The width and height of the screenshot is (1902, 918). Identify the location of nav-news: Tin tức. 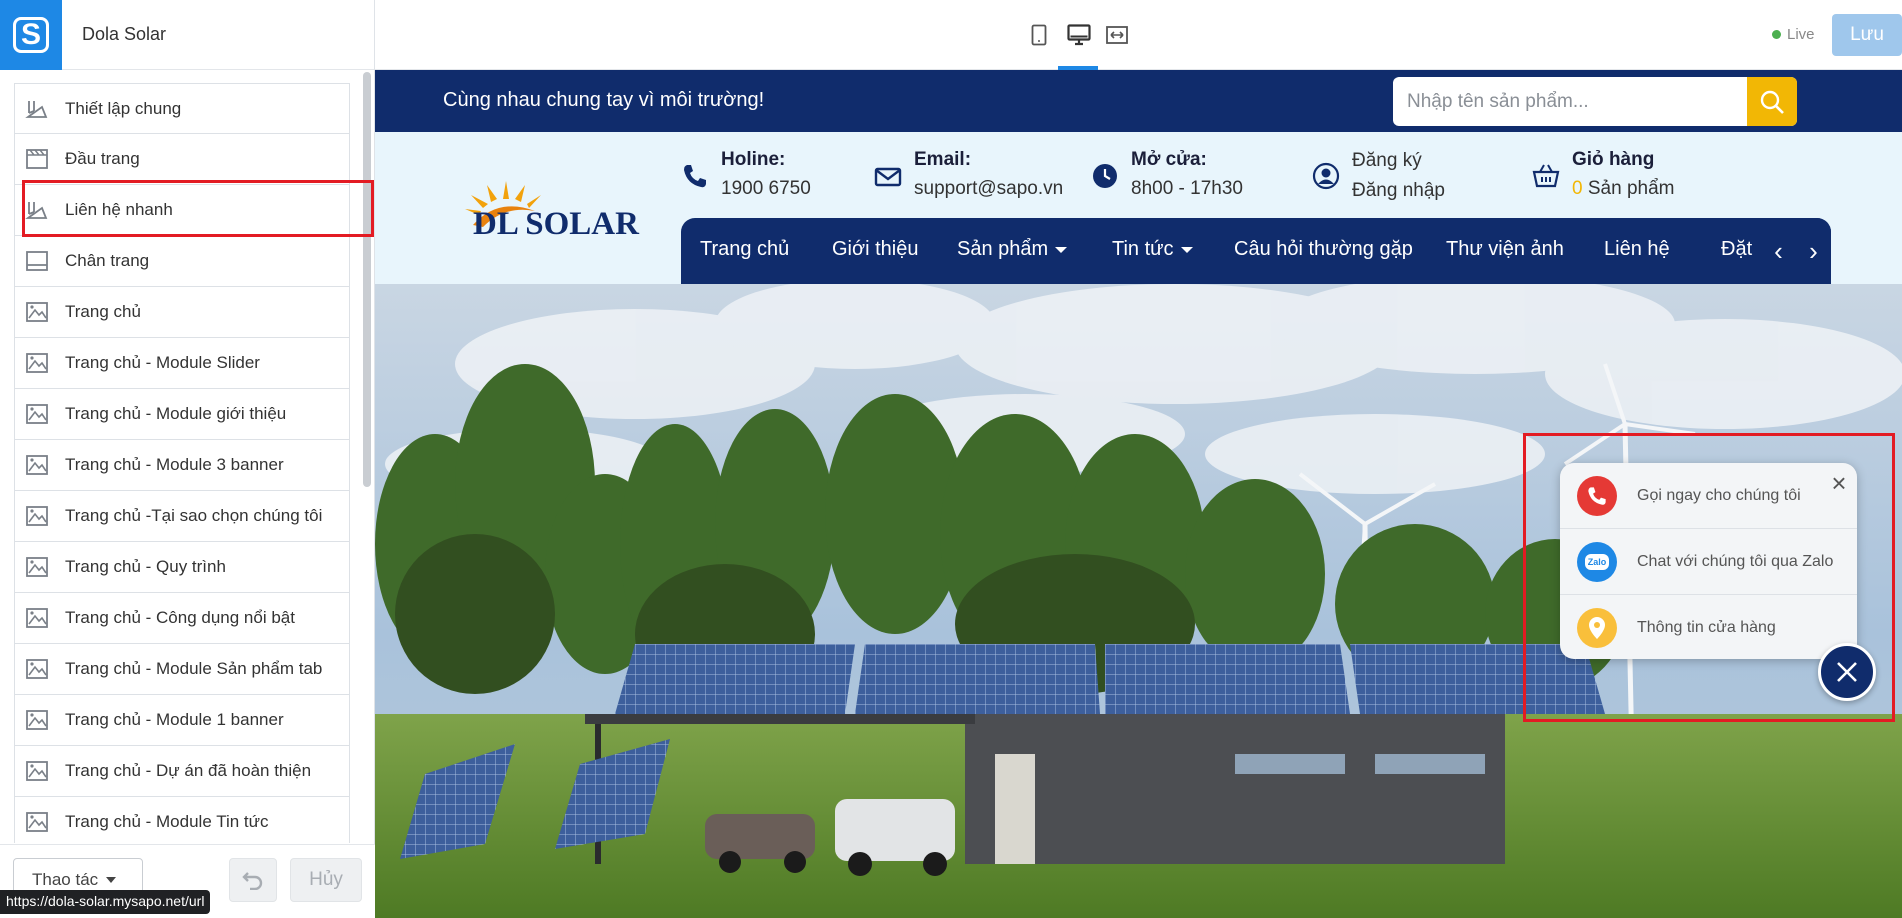
(1152, 249).